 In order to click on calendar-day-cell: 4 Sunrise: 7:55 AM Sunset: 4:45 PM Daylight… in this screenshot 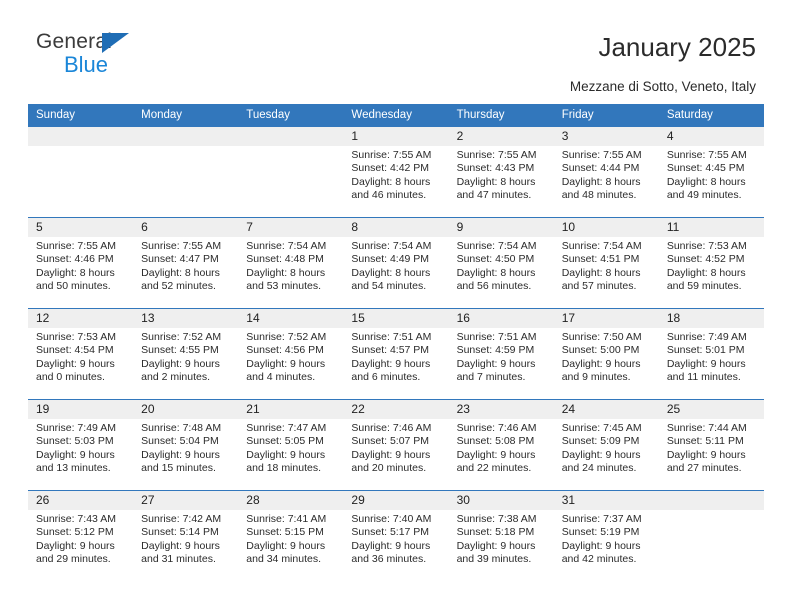, I will do `click(711, 172)`.